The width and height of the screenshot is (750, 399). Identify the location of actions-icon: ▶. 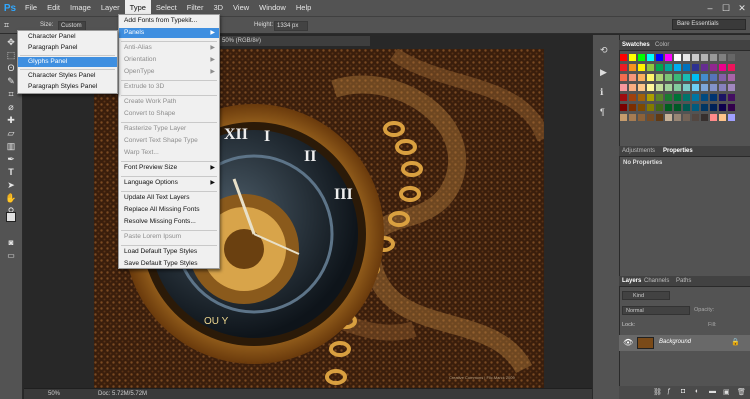
(603, 72).